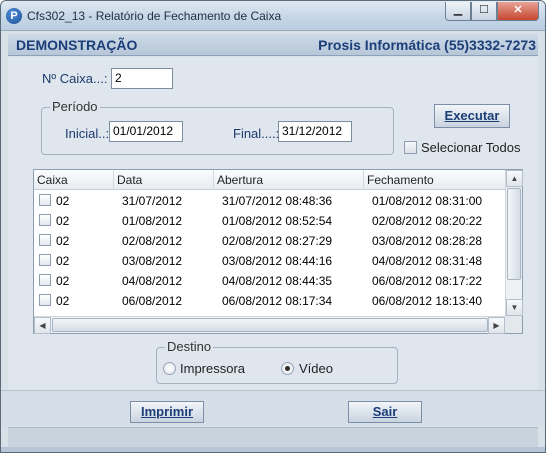 The height and width of the screenshot is (453, 546). I want to click on abertura-cell: 06/08/2012 08:17:34, so click(277, 301).